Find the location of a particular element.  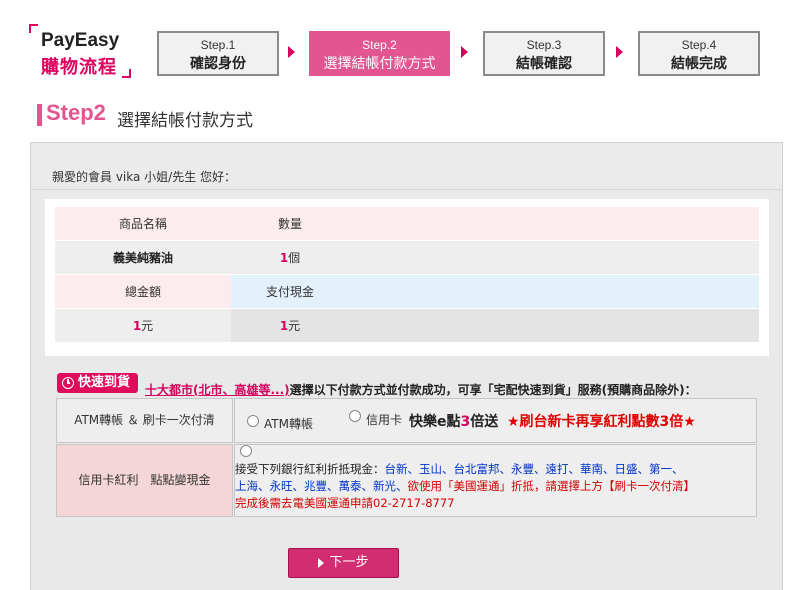

banks-line-1: 台新、玉山、台北富邦、永豐、遠打、華南、日盛、第一、 is located at coordinates (534, 469).